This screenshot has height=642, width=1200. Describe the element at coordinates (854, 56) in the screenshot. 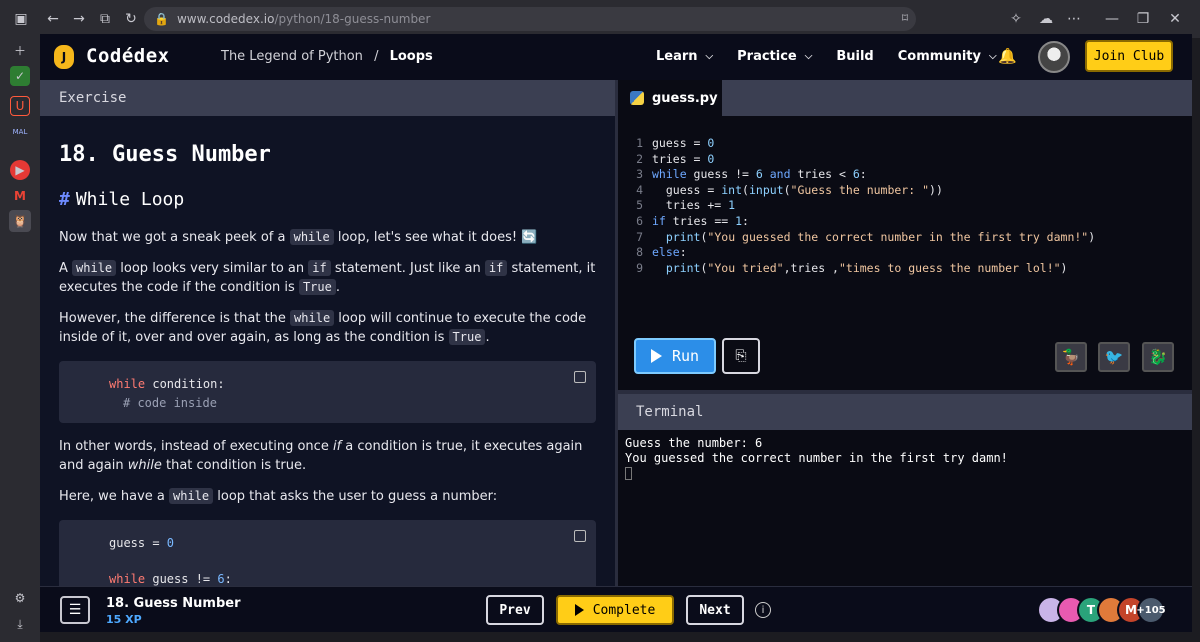

I see `nav-build: Build` at that location.